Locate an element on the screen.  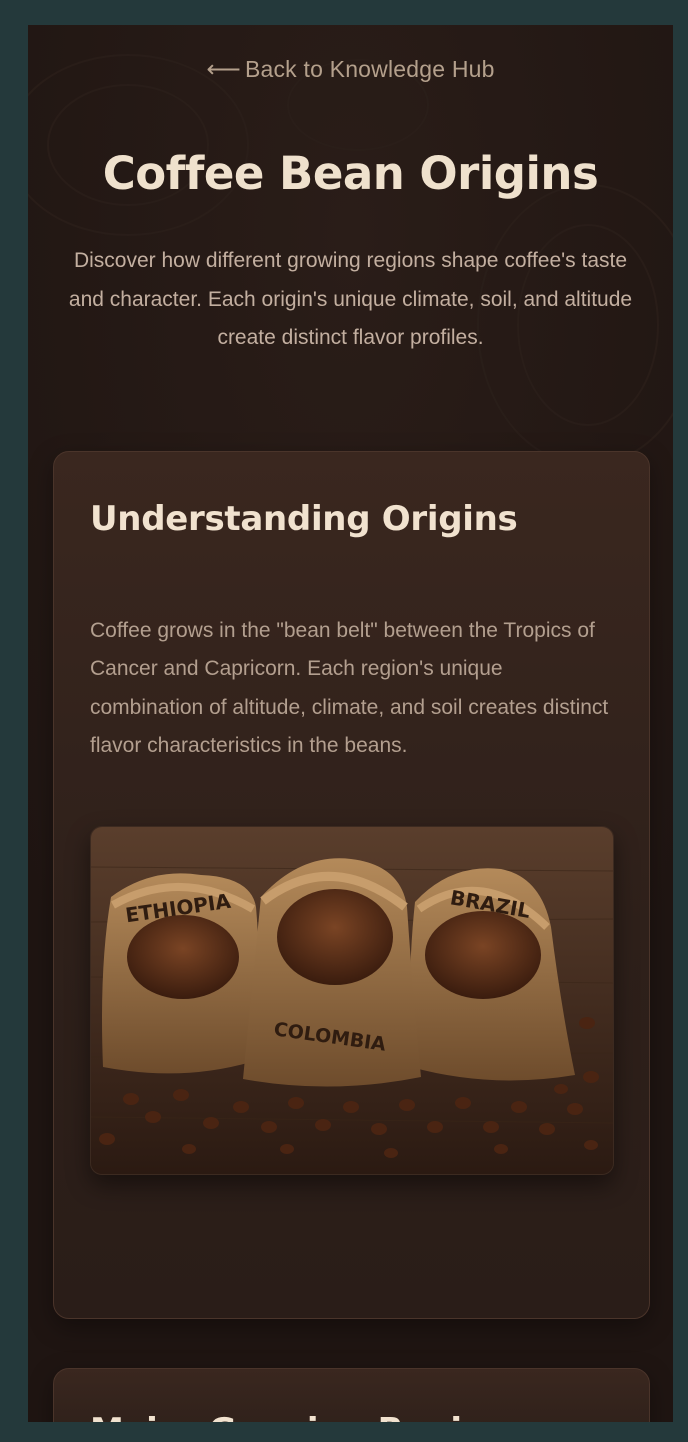
back-to-hub-link: ⟵ Back to Knowledge Hub is located at coordinates (350, 69).